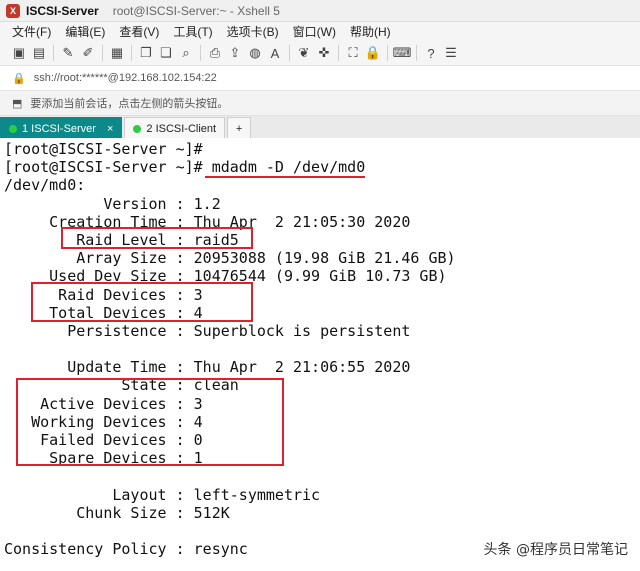  I want to click on menu-tabs: 选项卡(B), so click(253, 31).